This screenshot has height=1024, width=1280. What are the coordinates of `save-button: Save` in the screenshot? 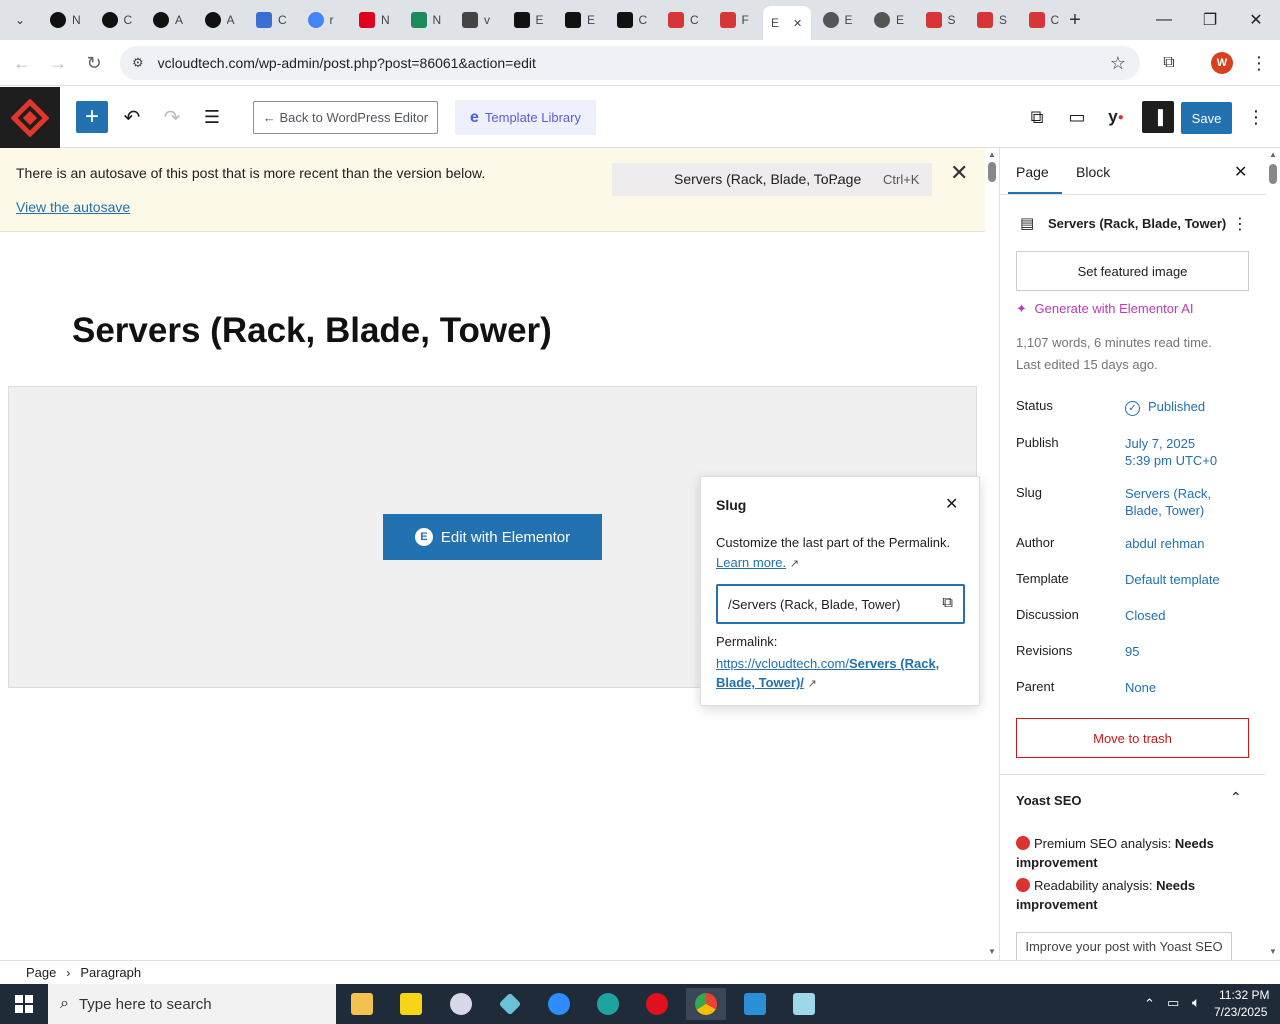 It's located at (1206, 118).